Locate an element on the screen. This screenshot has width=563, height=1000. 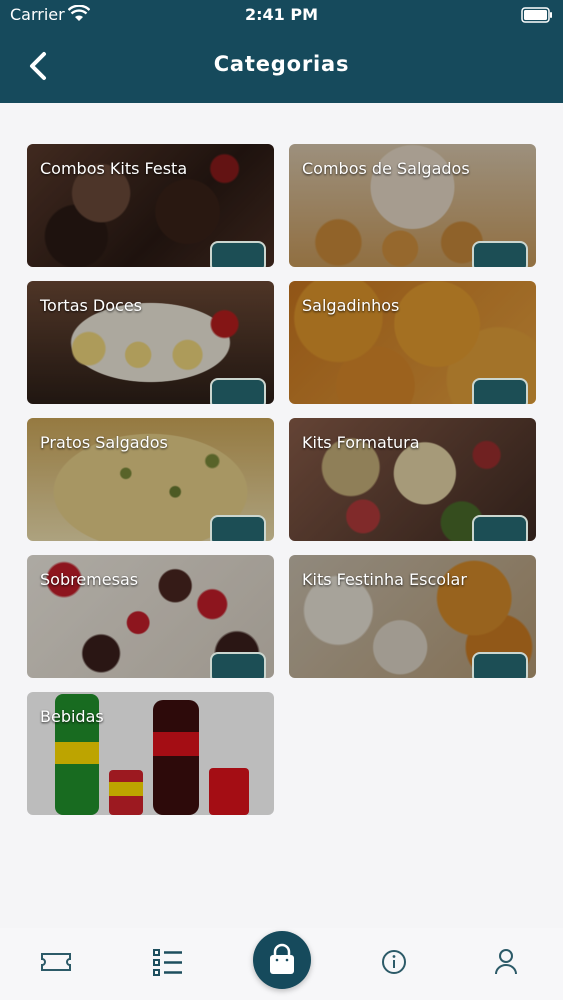
list-icon is located at coordinates (167, 962).